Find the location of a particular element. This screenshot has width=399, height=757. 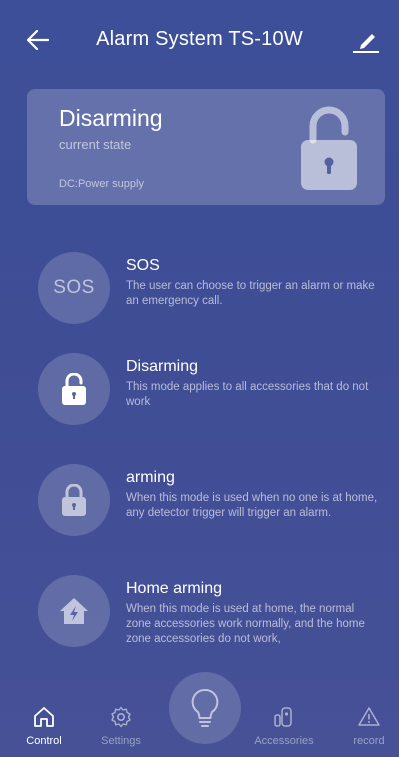

arrow-left-icon is located at coordinates (38, 40).